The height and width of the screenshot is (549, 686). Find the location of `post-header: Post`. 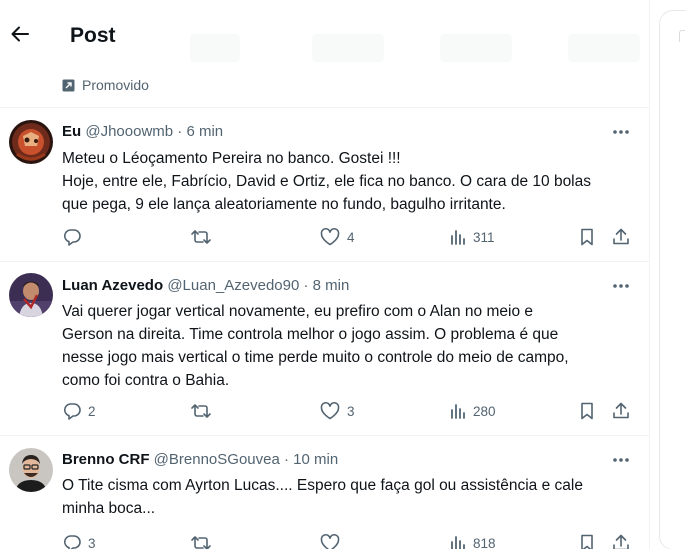

post-header: Post is located at coordinates (325, 32).